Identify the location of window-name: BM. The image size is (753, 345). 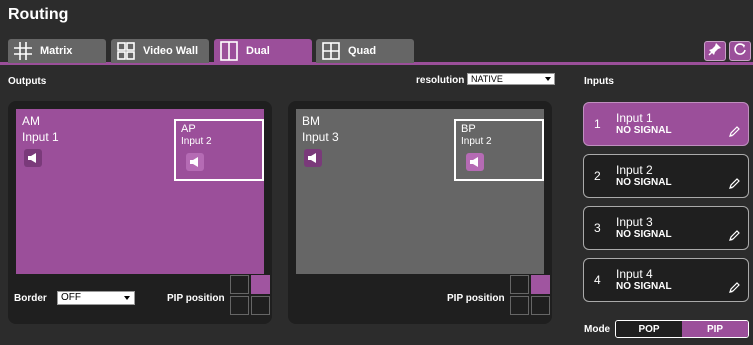
(311, 121).